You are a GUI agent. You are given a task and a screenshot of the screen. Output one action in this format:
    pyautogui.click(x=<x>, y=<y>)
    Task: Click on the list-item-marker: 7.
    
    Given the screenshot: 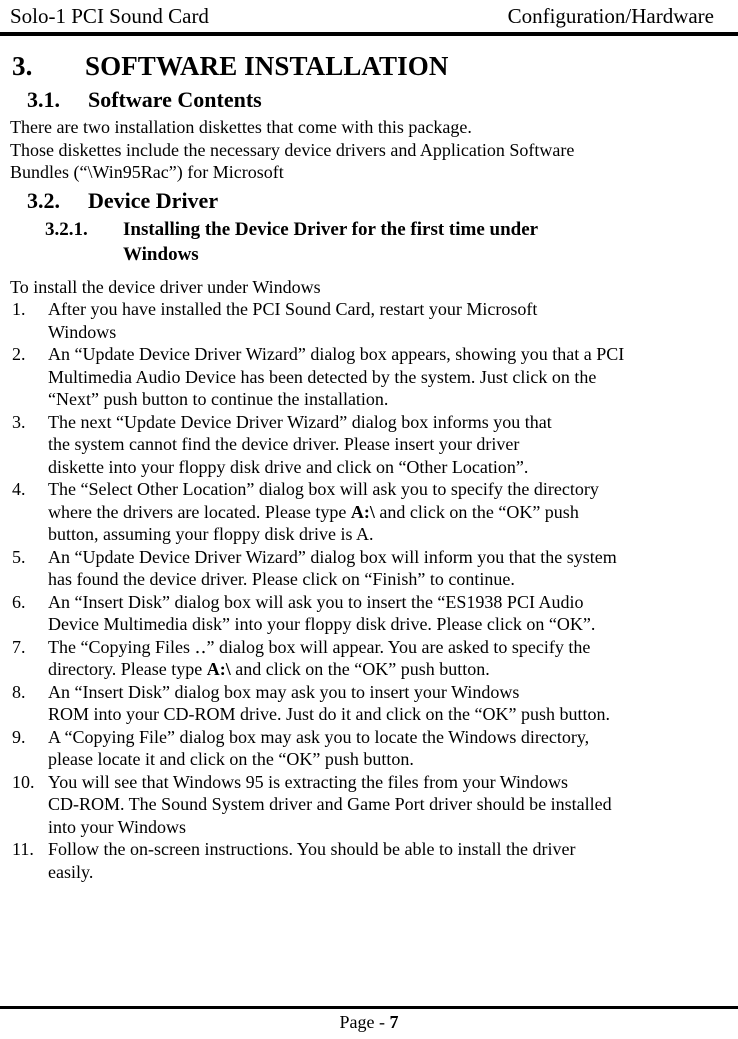 What is the action you would take?
    pyautogui.click(x=19, y=646)
    